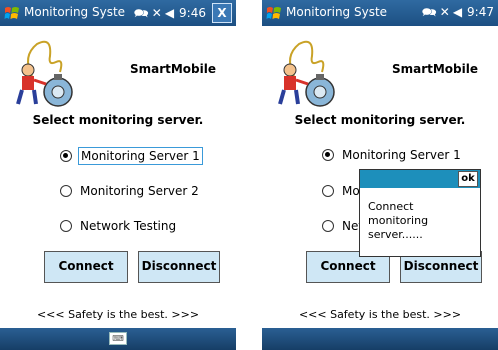 This screenshot has width=498, height=350. I want to click on radio-monitoring-server-2: Monitoring Server 2, so click(130, 191).